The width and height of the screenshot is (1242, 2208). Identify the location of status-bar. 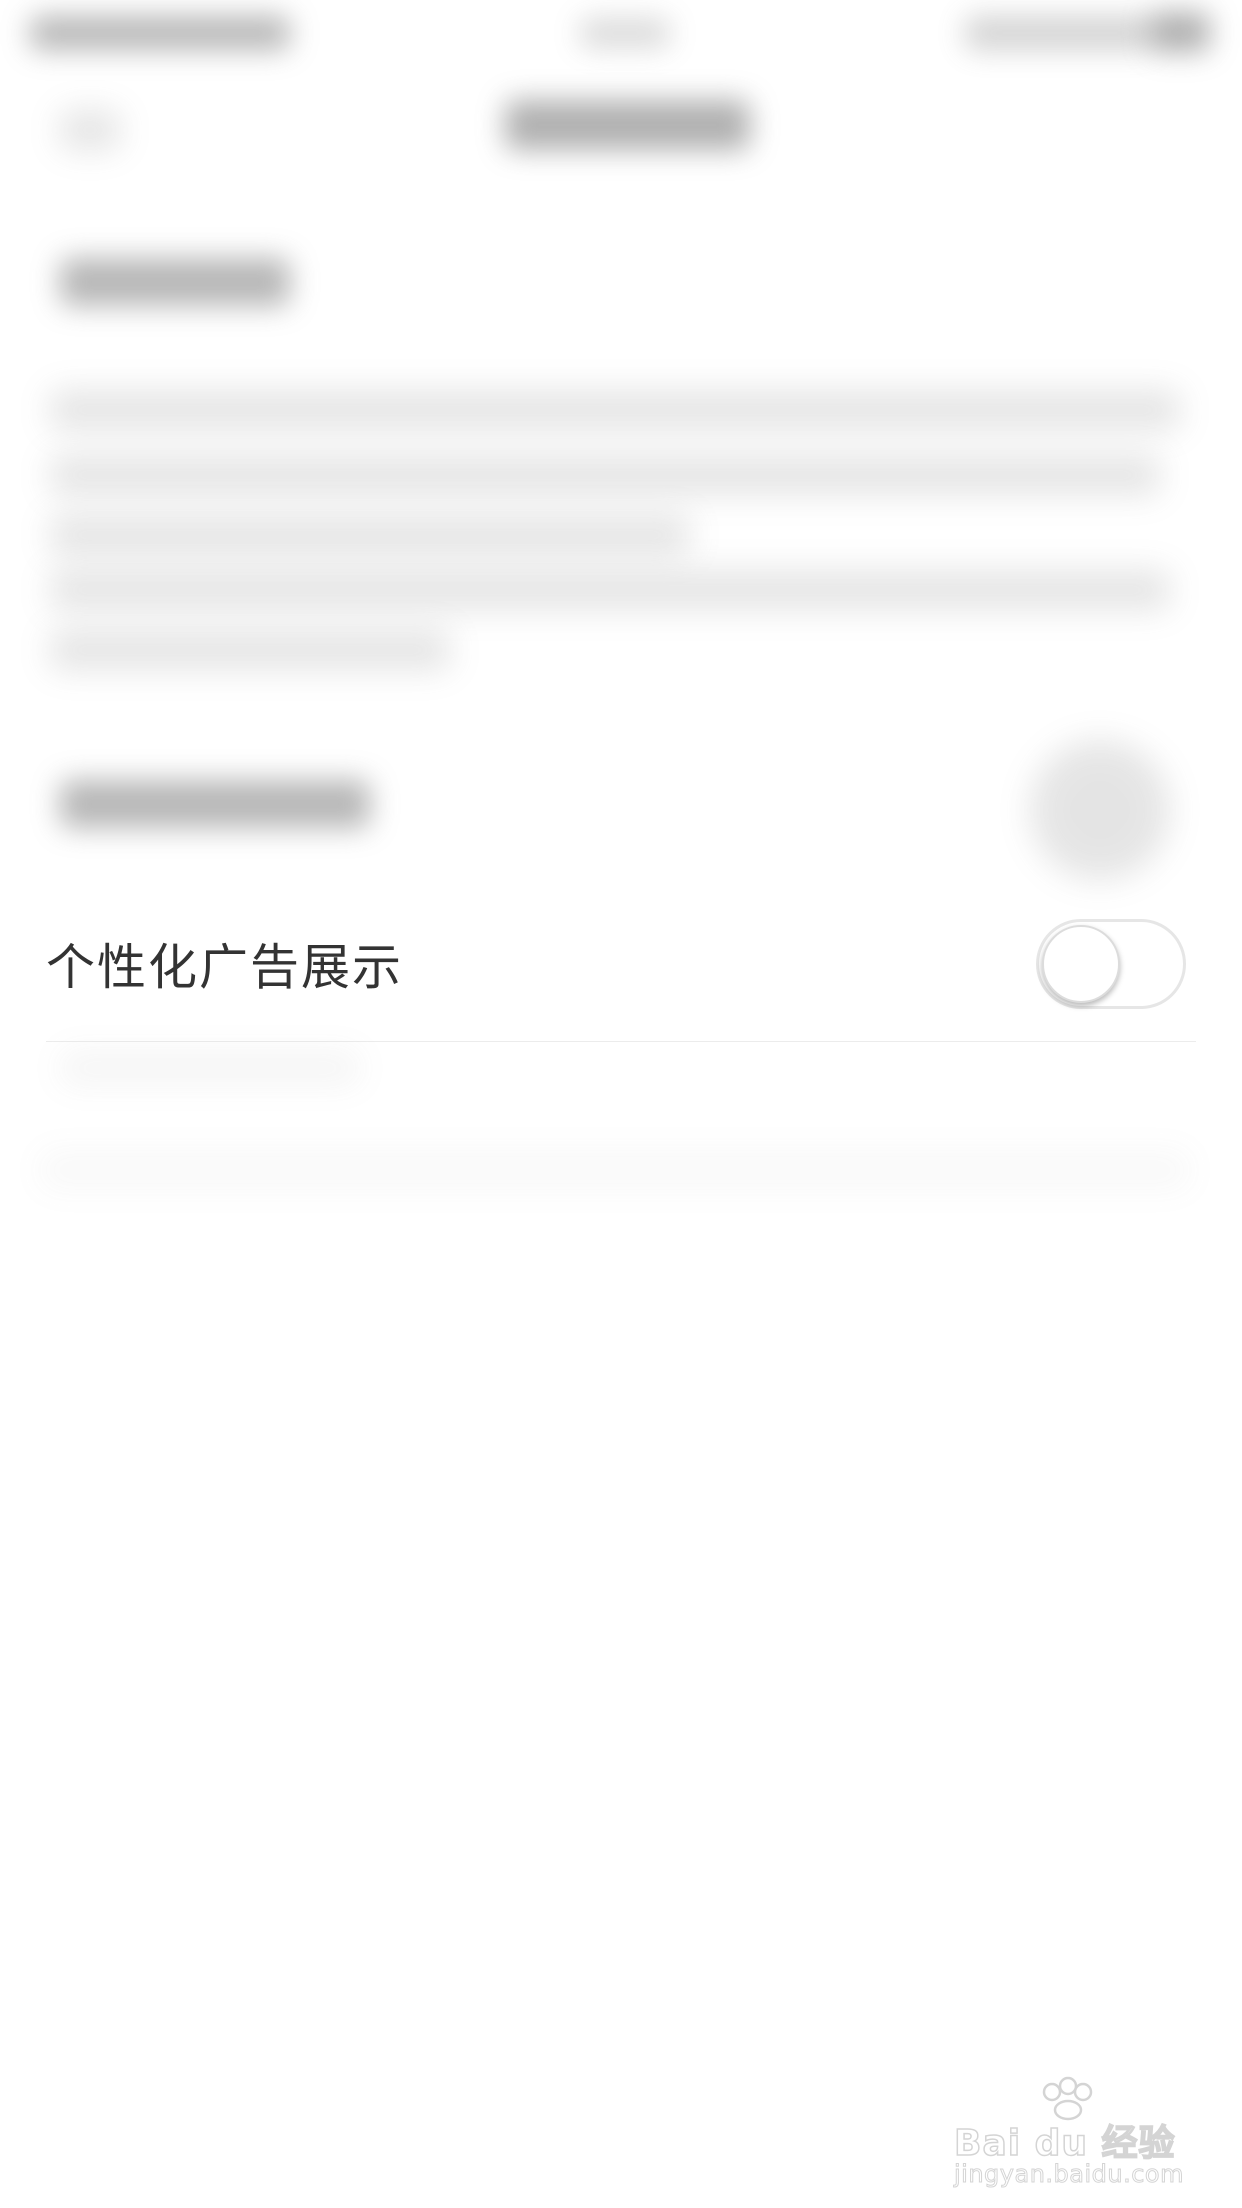
(621, 35).